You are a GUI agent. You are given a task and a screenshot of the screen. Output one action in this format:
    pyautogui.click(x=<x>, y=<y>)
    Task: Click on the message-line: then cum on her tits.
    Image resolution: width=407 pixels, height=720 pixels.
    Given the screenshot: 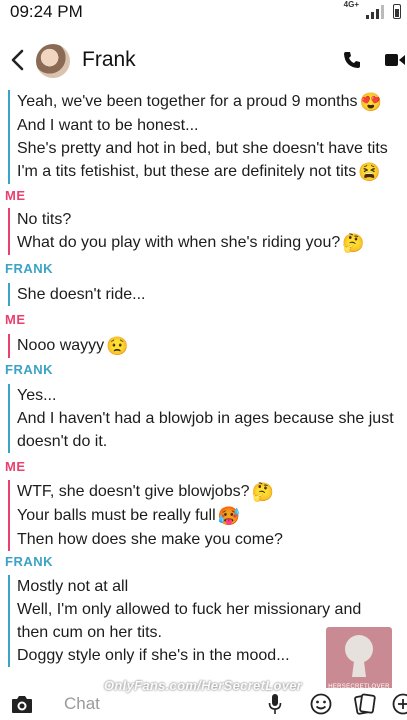 What is the action you would take?
    pyautogui.click(x=89, y=632)
    